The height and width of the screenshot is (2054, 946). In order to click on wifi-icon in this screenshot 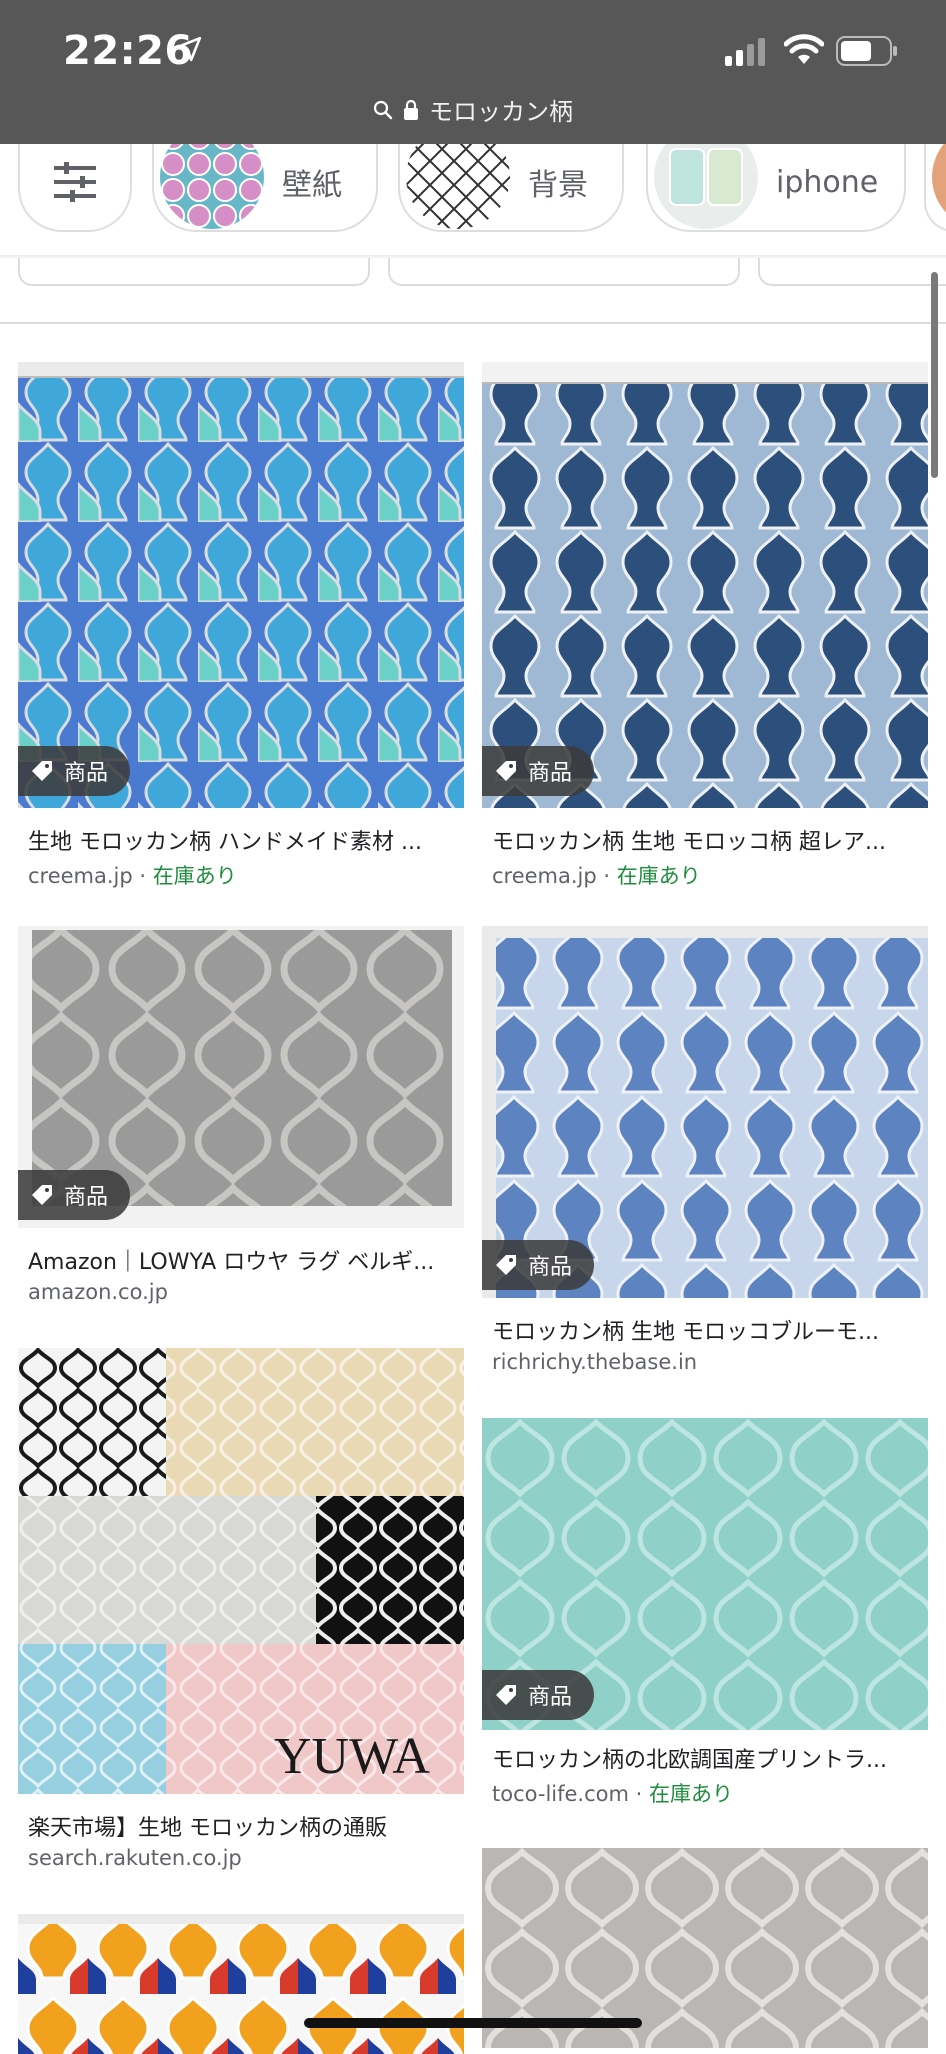, I will do `click(804, 49)`.